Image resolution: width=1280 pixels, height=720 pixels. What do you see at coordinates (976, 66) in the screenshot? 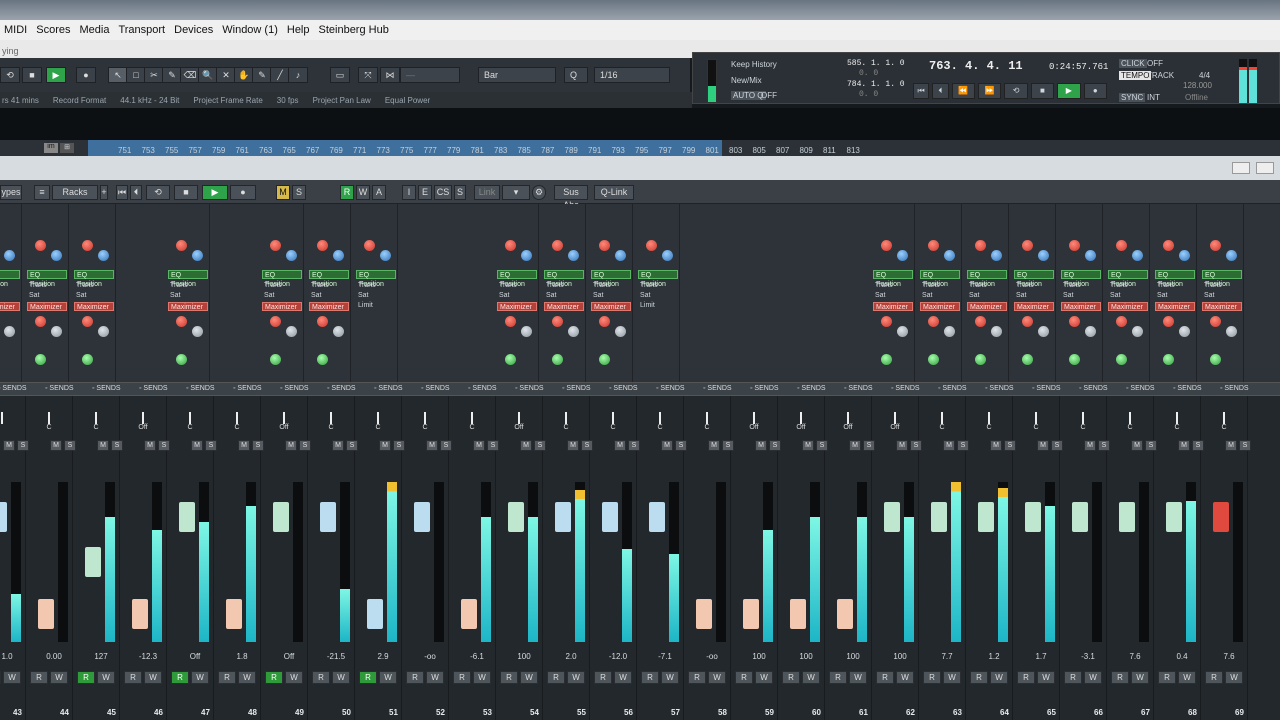
I see `primary-time-display: 763. 4. 4. 11` at bounding box center [976, 66].